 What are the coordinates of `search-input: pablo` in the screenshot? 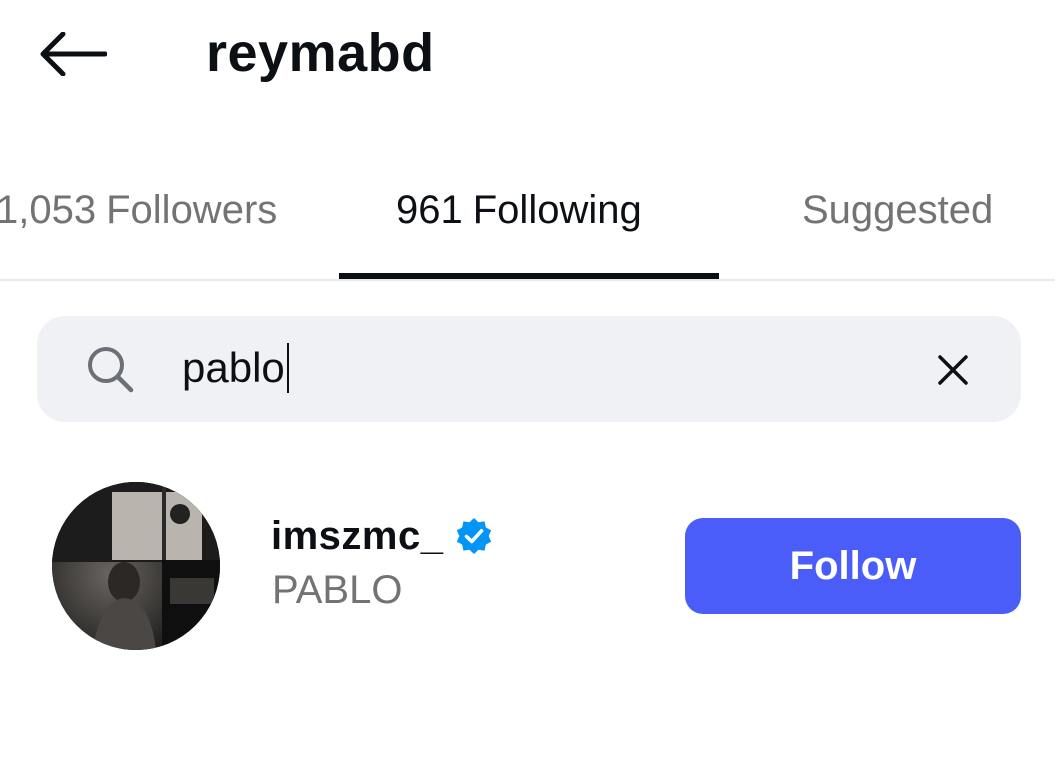 It's located at (235, 368).